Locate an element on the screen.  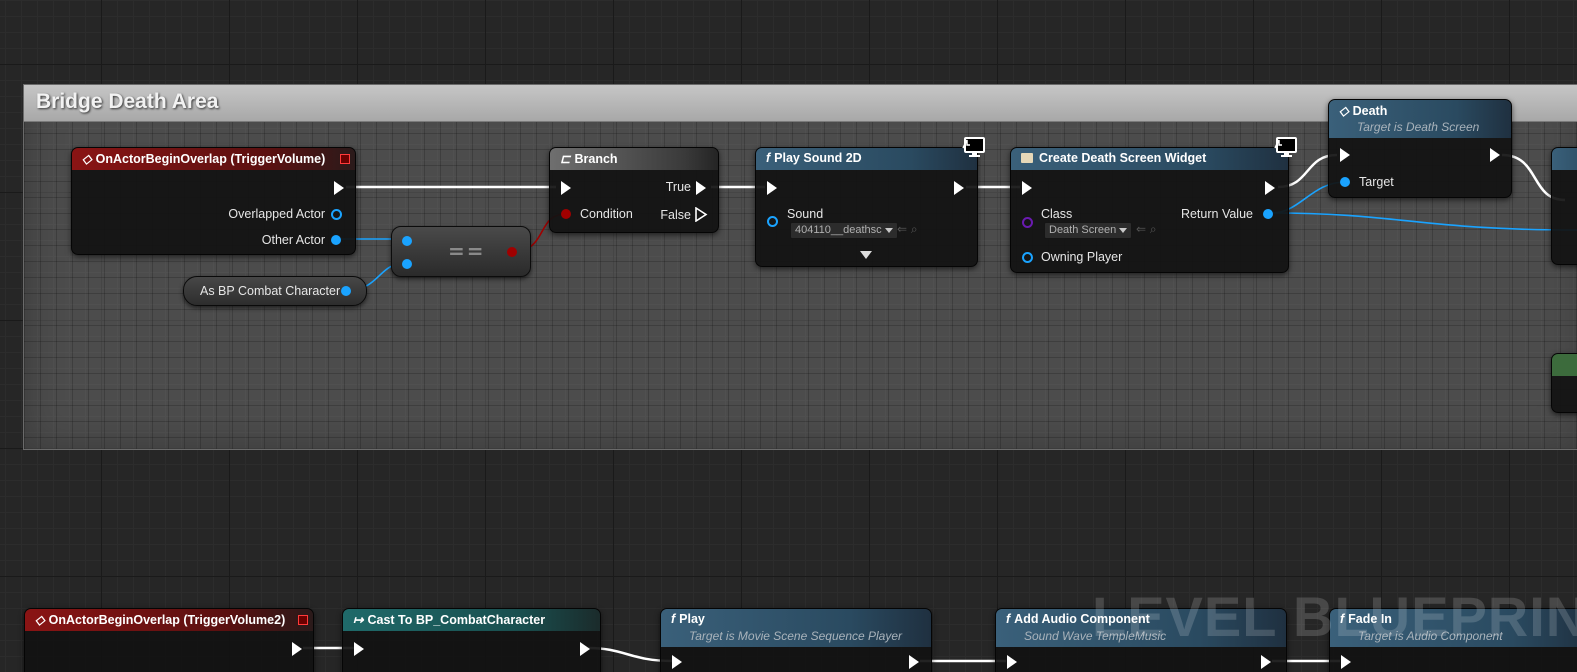
sound-asset-dropdown: 404110__deathsc is located at coordinates (844, 230).